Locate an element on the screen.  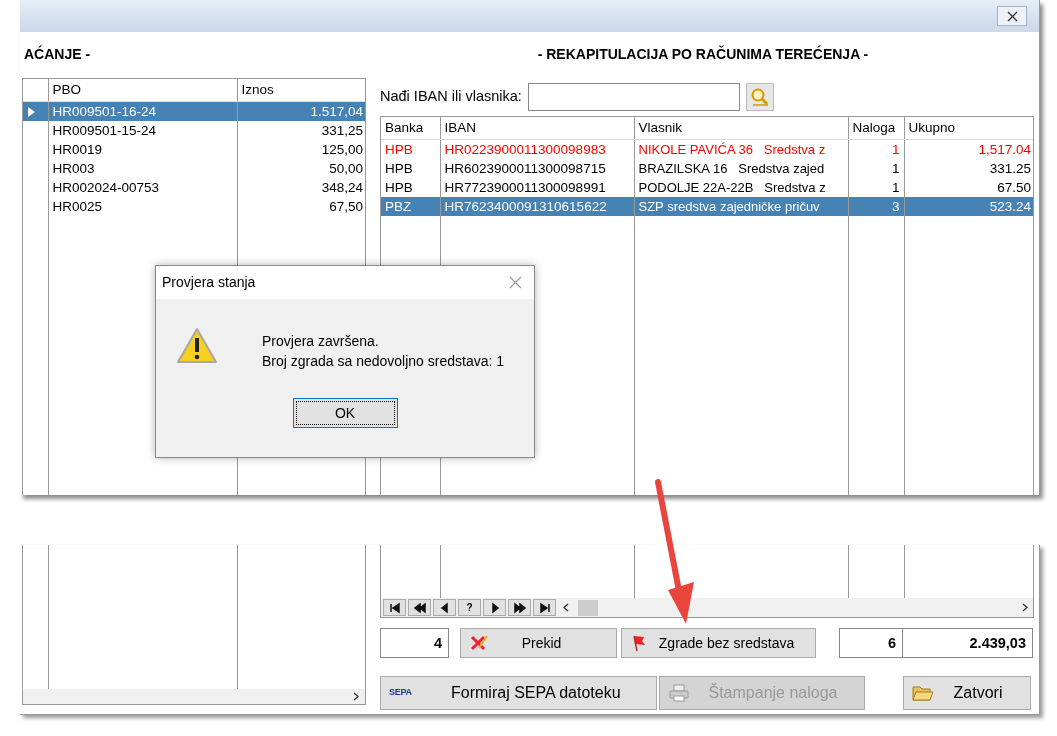
table-cell: PBZ is located at coordinates (410, 206).